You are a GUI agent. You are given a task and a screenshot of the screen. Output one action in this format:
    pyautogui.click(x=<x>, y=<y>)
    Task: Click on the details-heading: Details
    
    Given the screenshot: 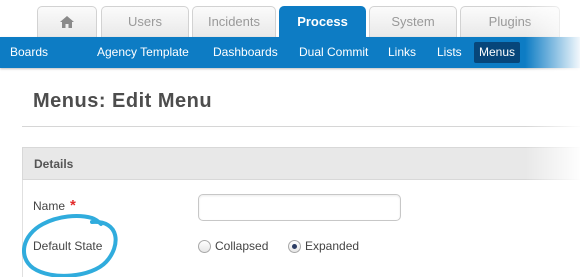 What is the action you would take?
    pyautogui.click(x=54, y=164)
    